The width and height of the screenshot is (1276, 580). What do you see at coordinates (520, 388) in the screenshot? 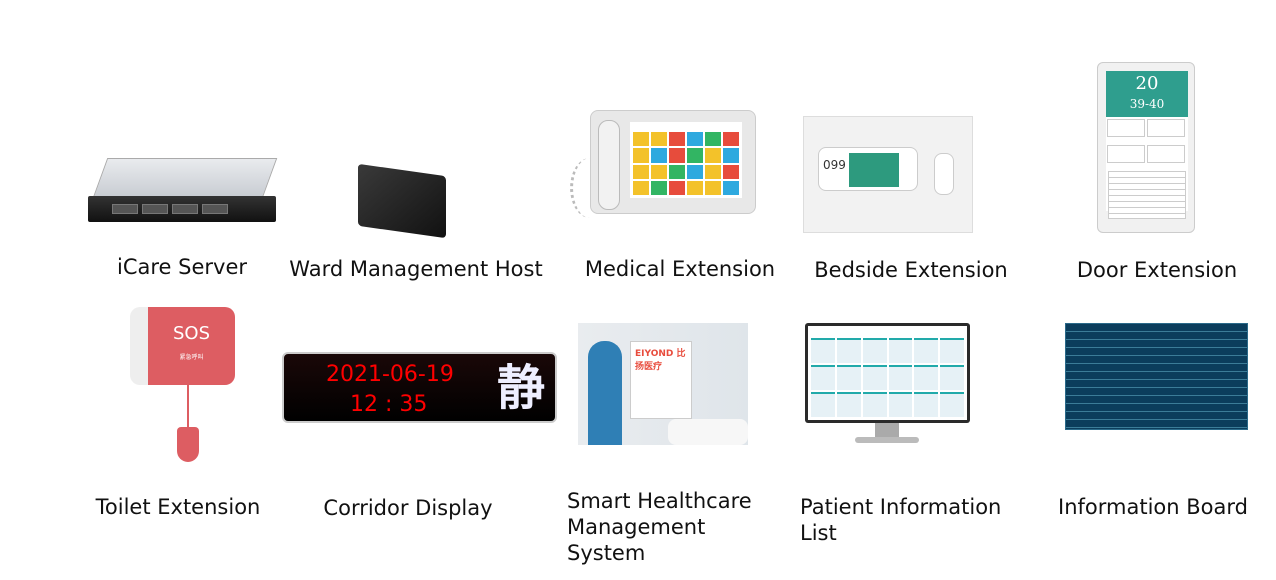
I see `quiet-sign: 静` at bounding box center [520, 388].